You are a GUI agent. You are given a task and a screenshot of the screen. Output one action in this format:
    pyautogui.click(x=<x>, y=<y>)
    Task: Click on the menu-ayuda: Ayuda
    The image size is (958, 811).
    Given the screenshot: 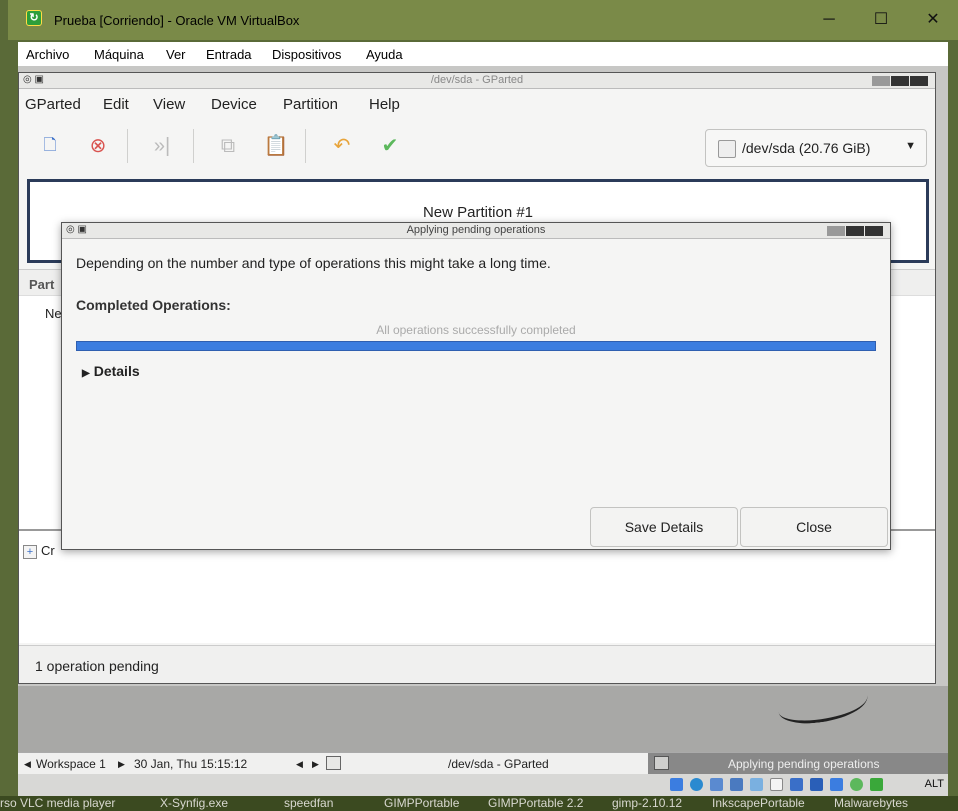 What is the action you would take?
    pyautogui.click(x=384, y=54)
    